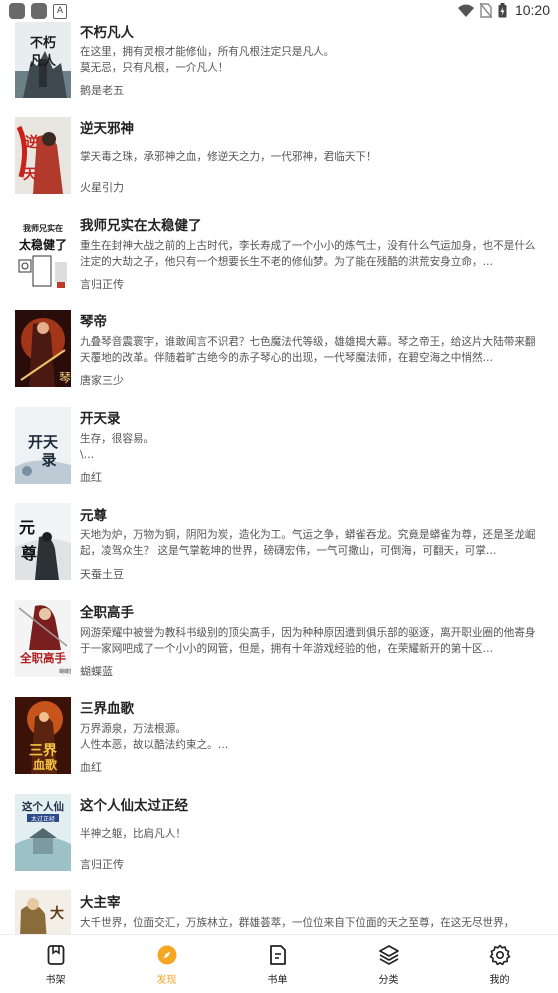 The width and height of the screenshot is (558, 993). What do you see at coordinates (65, 378) in the screenshot?
I see `svg-text: 琴` at bounding box center [65, 378].